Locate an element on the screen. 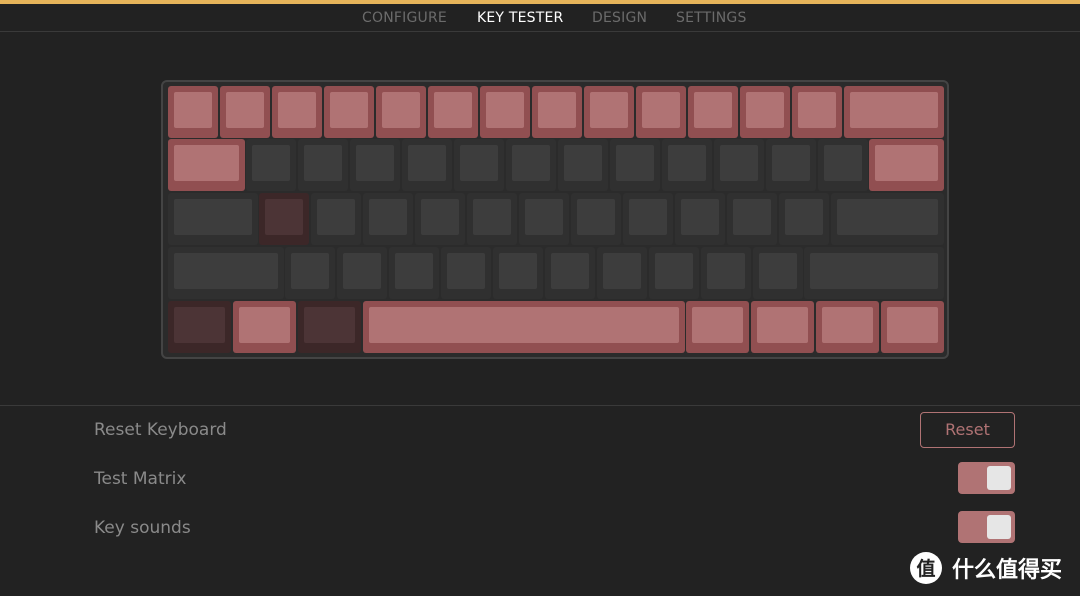  key-r0-k8 is located at coordinates (609, 112).